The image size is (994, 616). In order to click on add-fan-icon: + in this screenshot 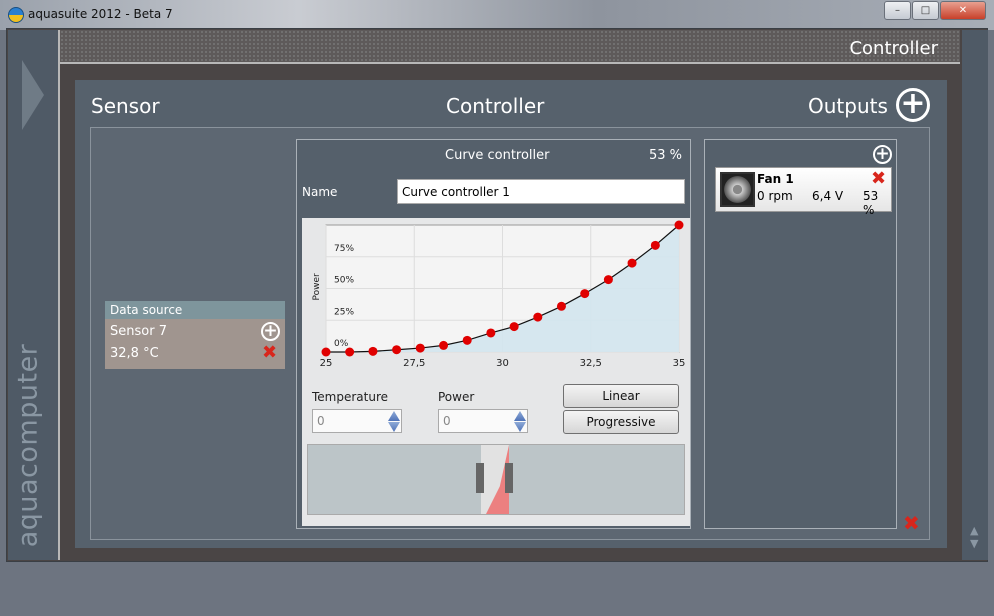, I will do `click(882, 154)`.